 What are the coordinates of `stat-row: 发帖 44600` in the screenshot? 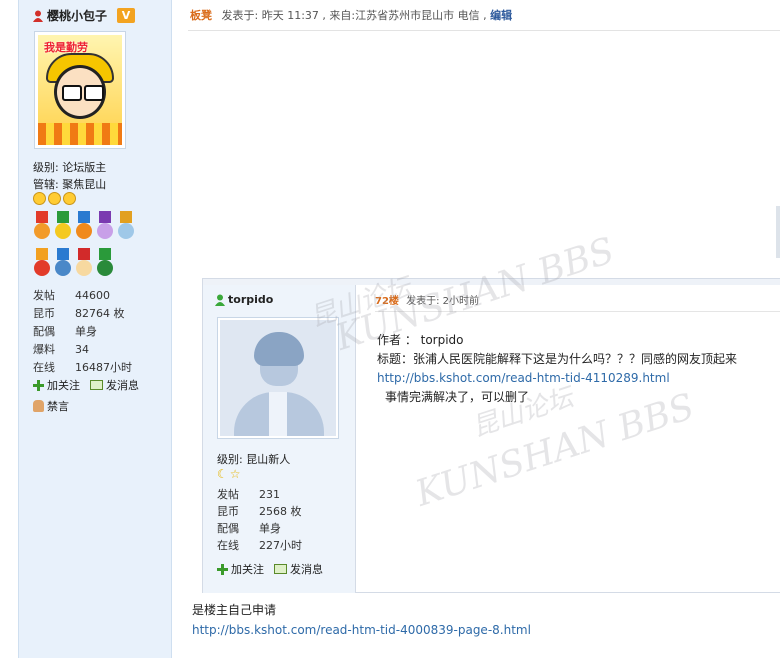 It's located at (71, 295).